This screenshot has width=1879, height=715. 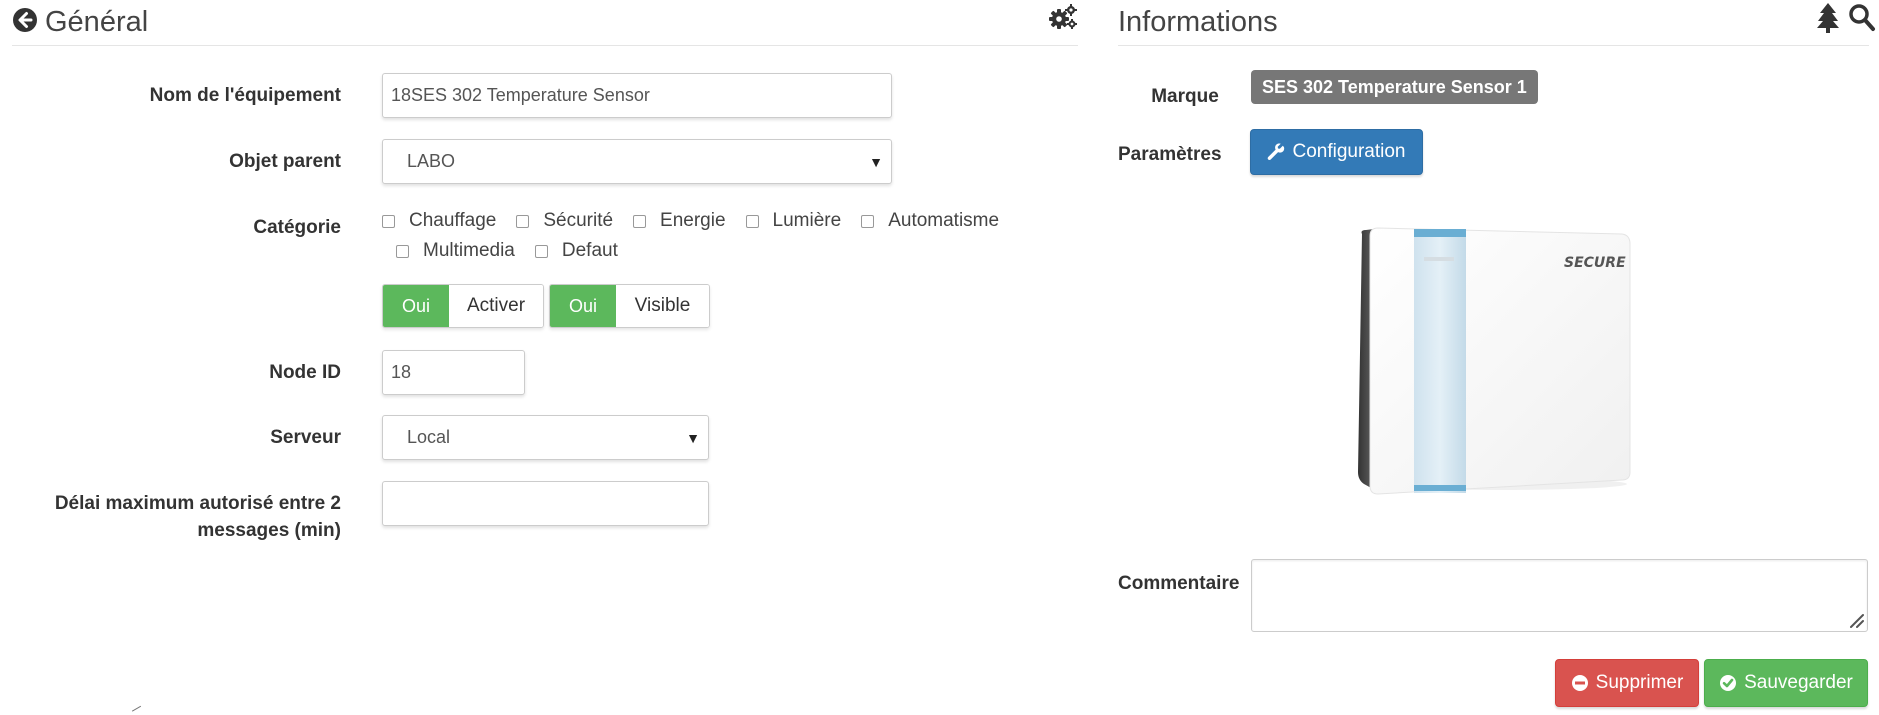 What do you see at coordinates (197, 503) in the screenshot?
I see `delay-label-line1: Délai maximum autorisé entre 2` at bounding box center [197, 503].